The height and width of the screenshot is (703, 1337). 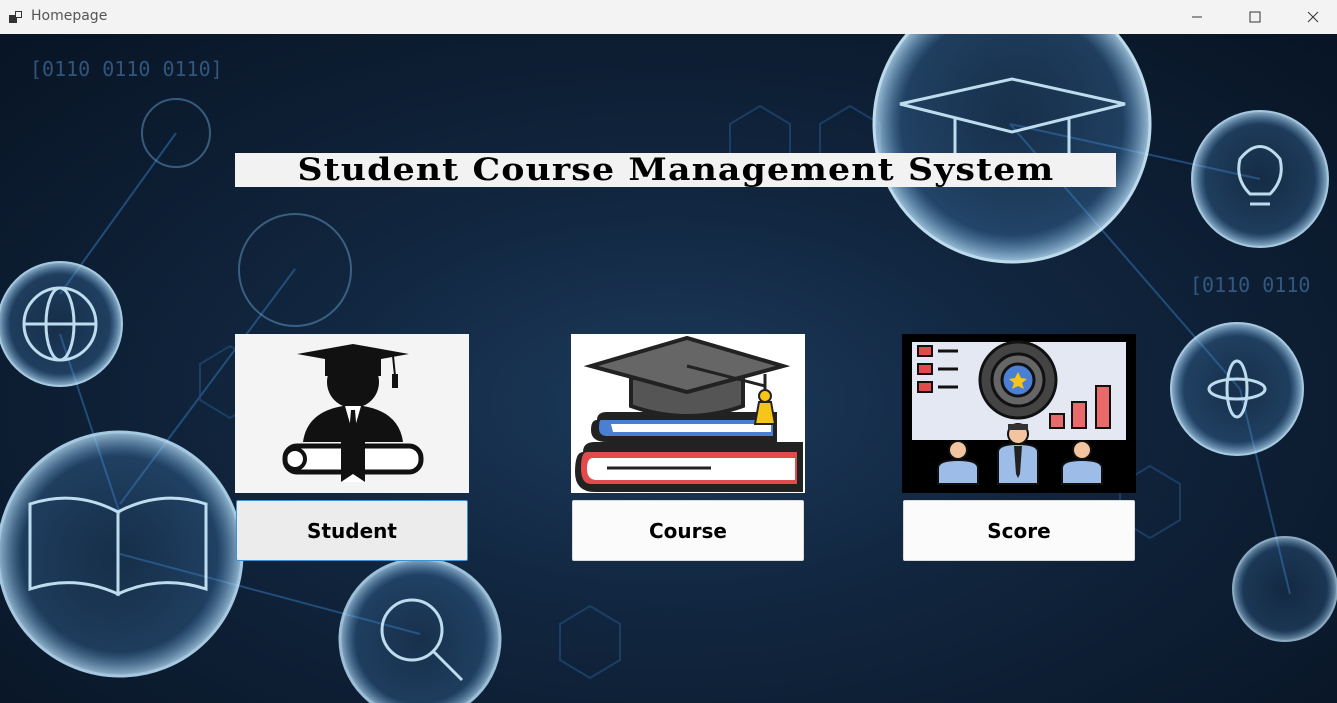 What do you see at coordinates (1019, 530) in the screenshot?
I see `score-button: Score` at bounding box center [1019, 530].